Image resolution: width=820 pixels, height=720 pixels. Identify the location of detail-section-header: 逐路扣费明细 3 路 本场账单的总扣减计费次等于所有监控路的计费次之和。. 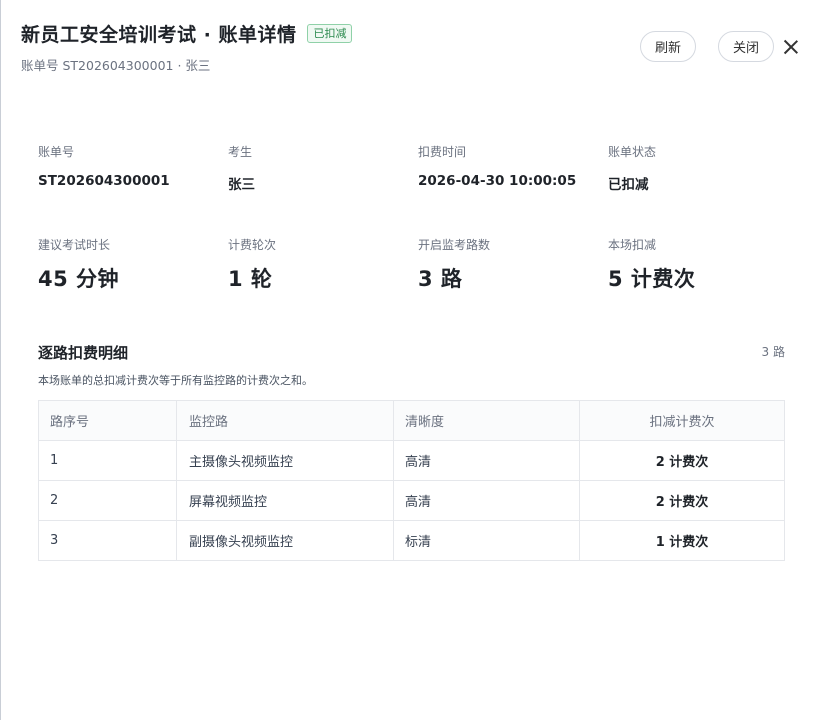
(411, 365).